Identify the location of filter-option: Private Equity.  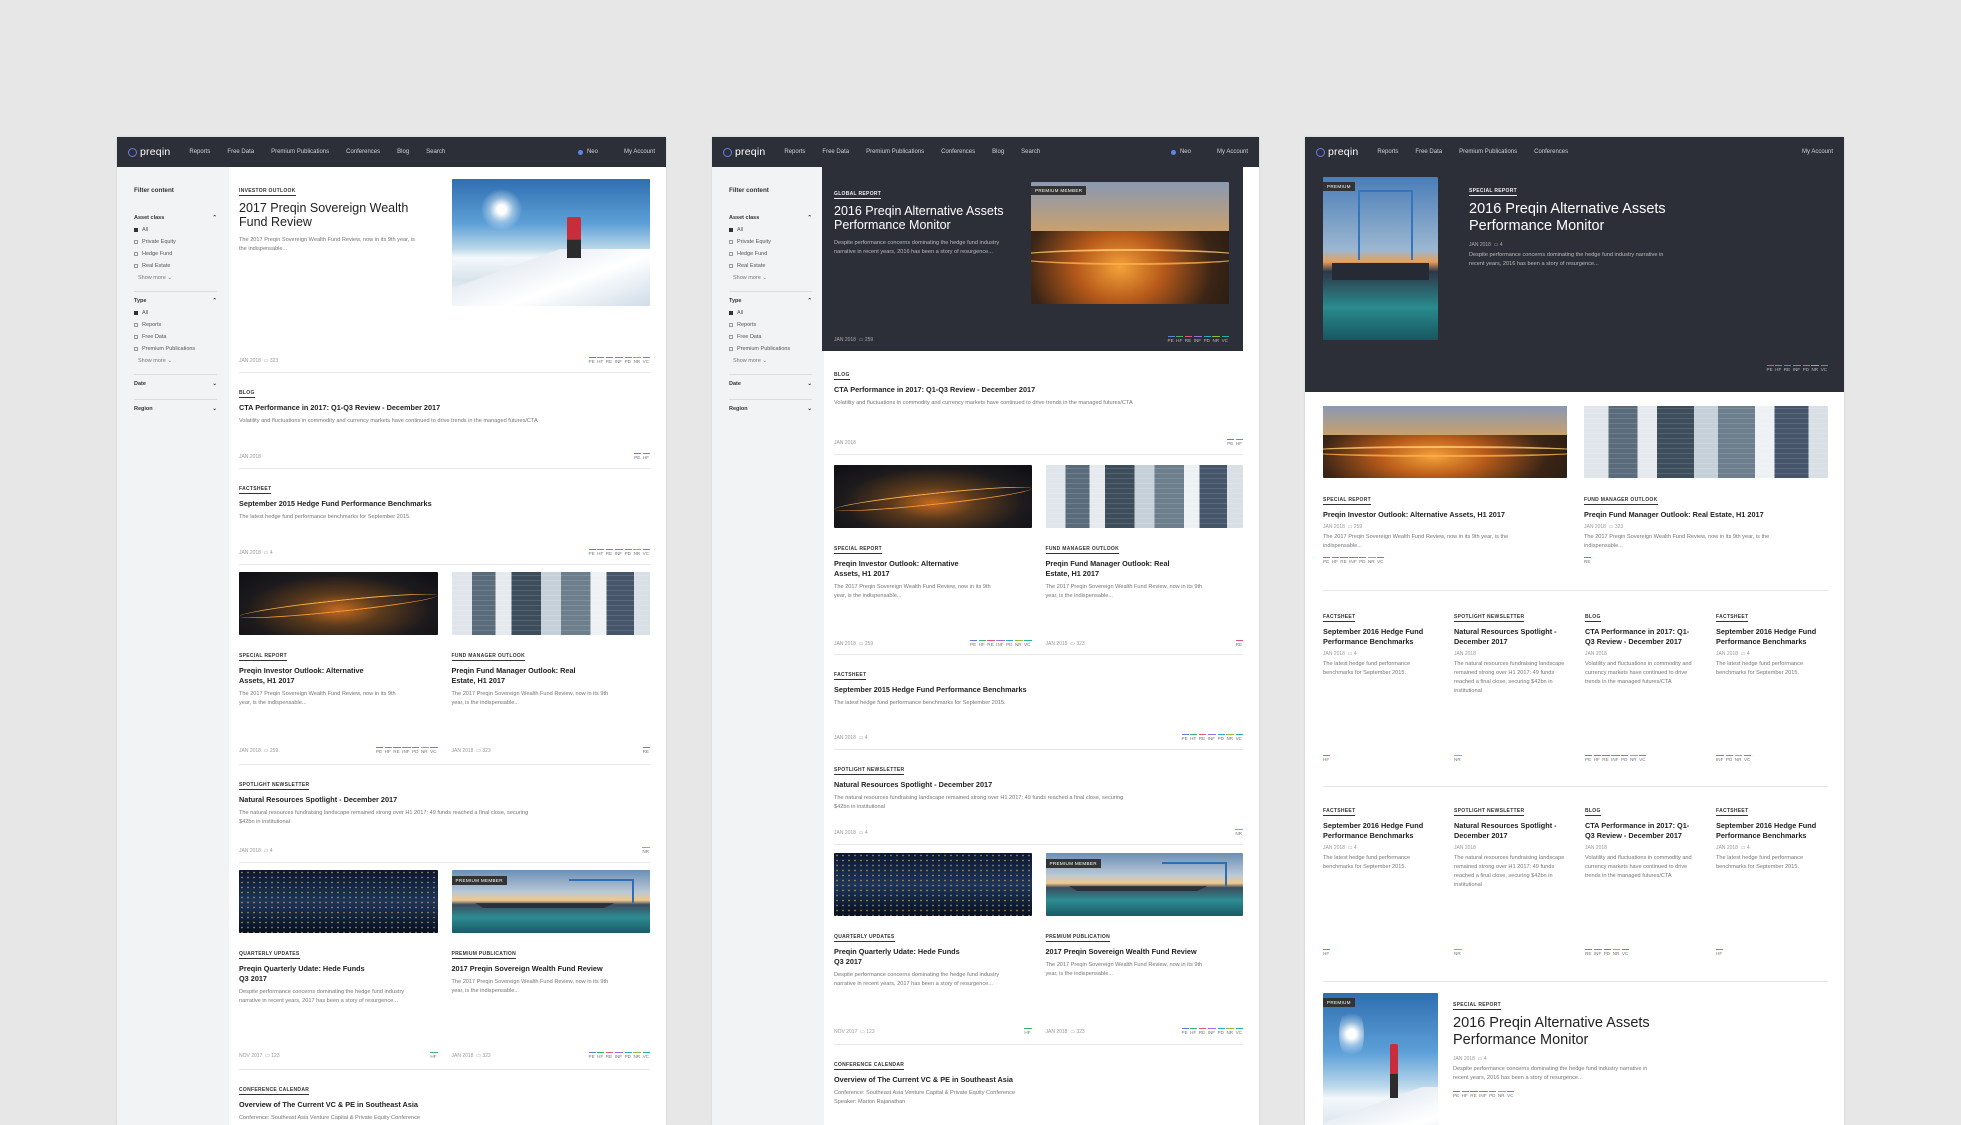
(175, 242).